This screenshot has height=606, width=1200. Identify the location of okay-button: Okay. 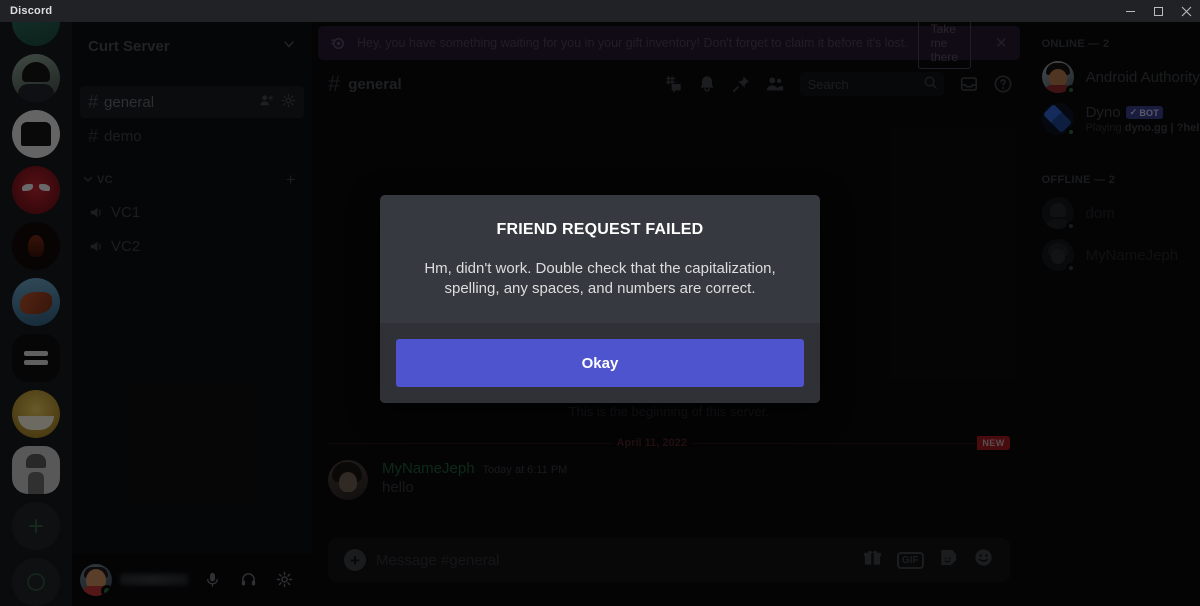
(600, 363).